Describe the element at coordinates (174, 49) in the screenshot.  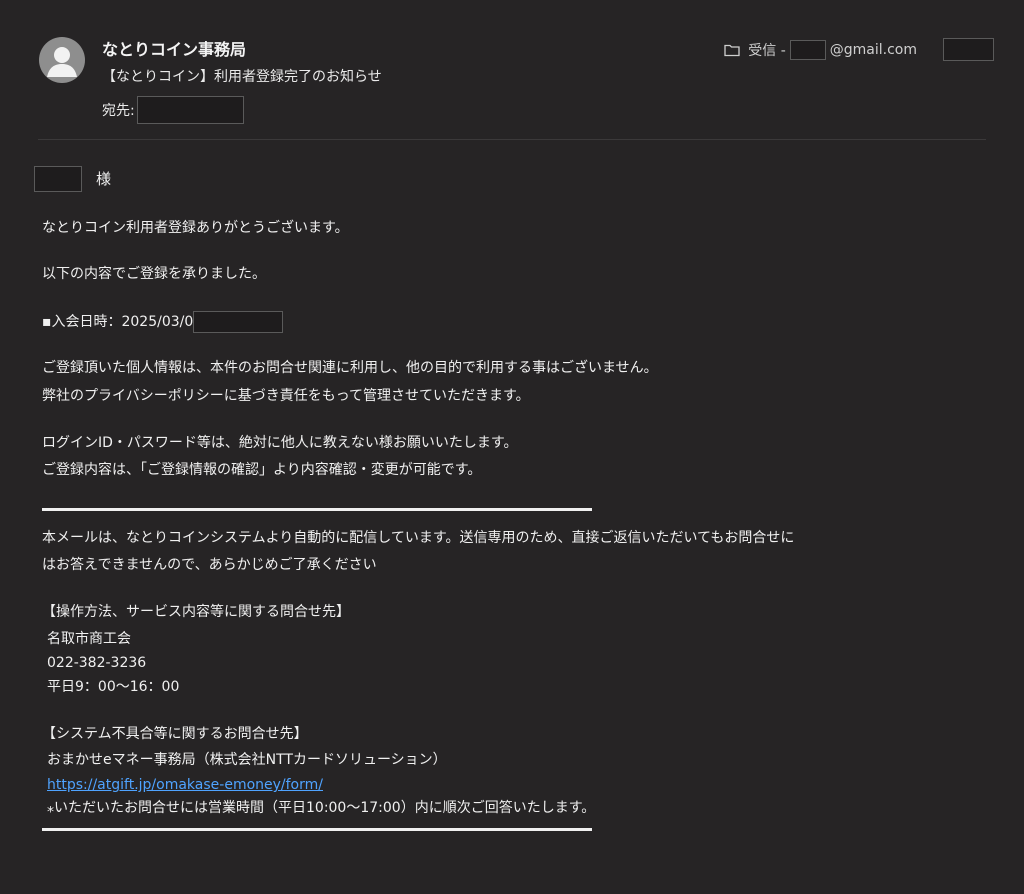
I see `sender-name: なとりコイン事務局` at that location.